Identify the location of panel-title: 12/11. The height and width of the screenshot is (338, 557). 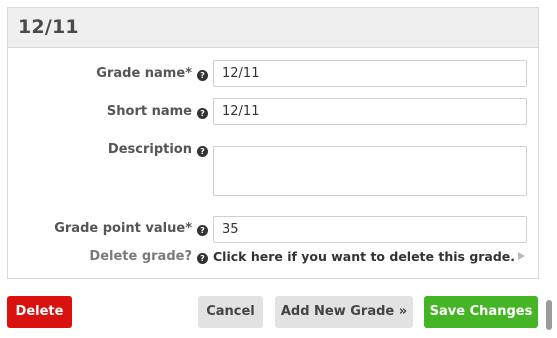
(48, 27).